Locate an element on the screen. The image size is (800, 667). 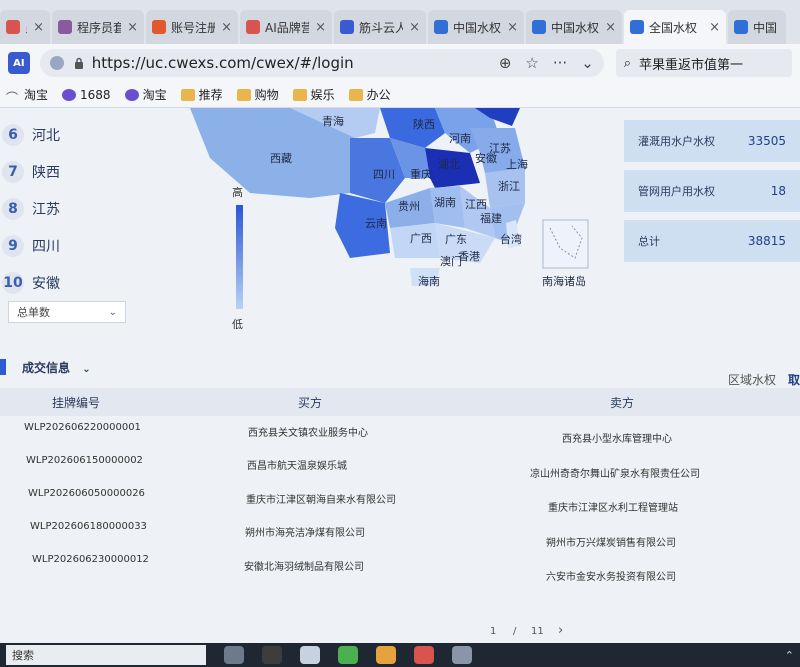
province-name: 四川 is located at coordinates (46, 246).